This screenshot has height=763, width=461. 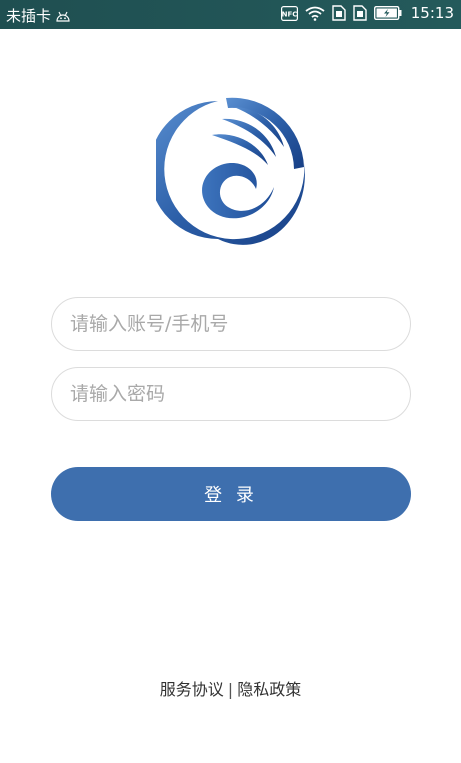 I want to click on footer-links: 服务协议 | 隐私政策, so click(x=230, y=688).